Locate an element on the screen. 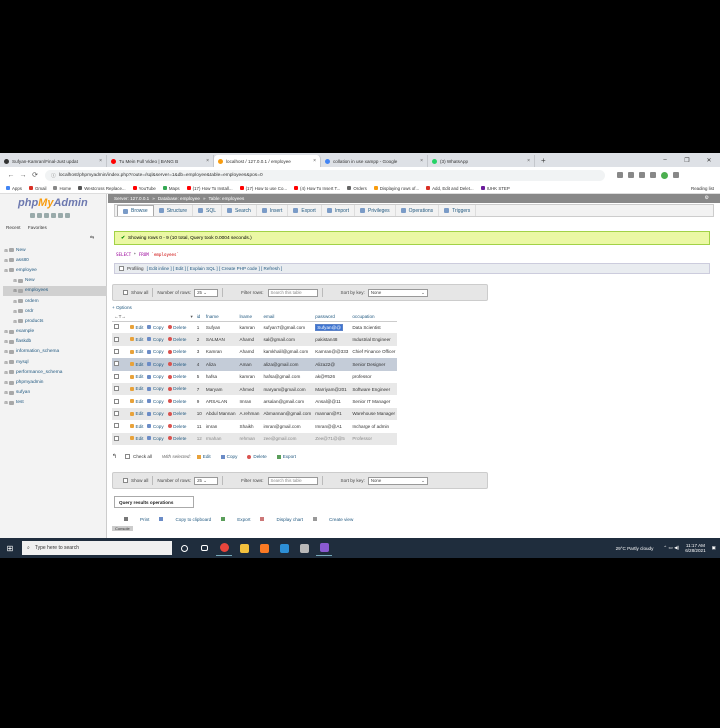 This screenshot has width=720, height=728. data-cell: Warehouse Manager is located at coordinates (374, 414).